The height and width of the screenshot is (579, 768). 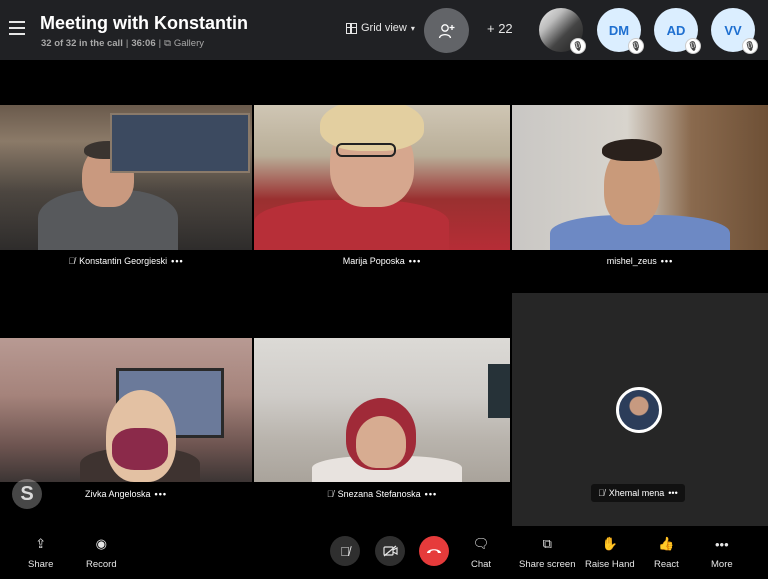 I want to click on video-off-icon, so click(x=390, y=551).